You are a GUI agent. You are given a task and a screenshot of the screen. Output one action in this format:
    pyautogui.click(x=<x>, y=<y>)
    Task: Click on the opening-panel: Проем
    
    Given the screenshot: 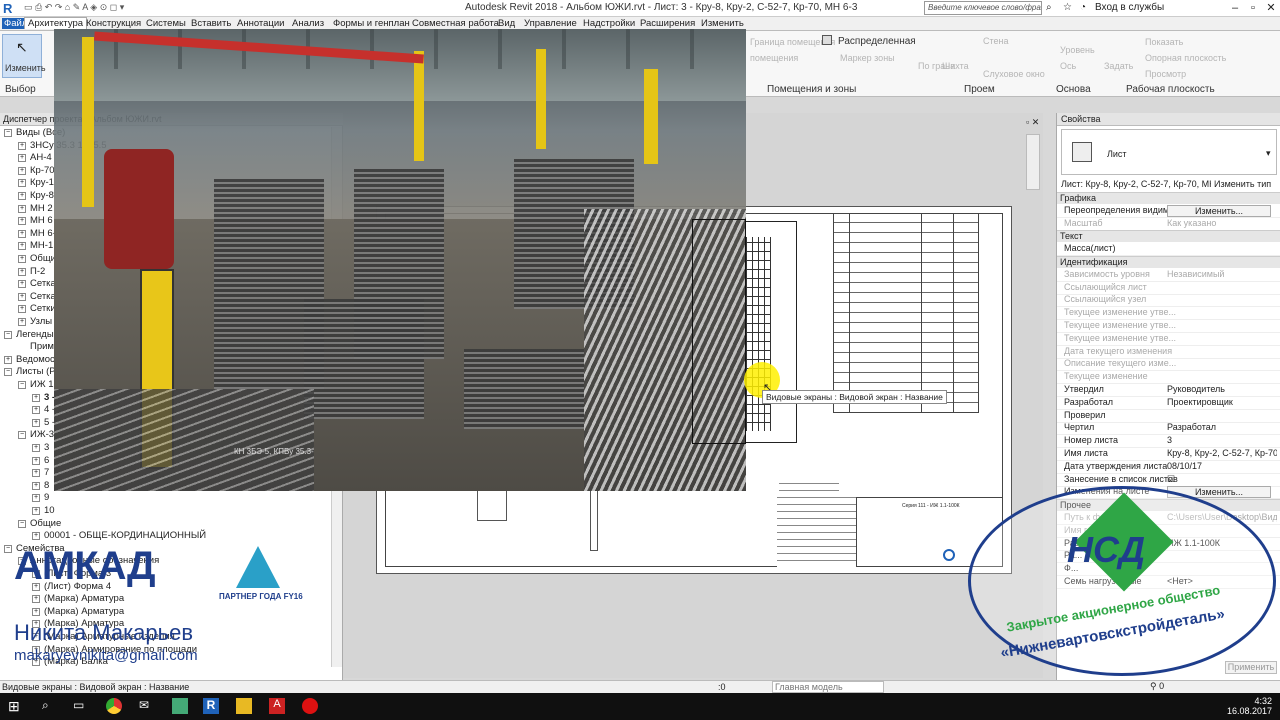 What is the action you would take?
    pyautogui.click(x=979, y=89)
    